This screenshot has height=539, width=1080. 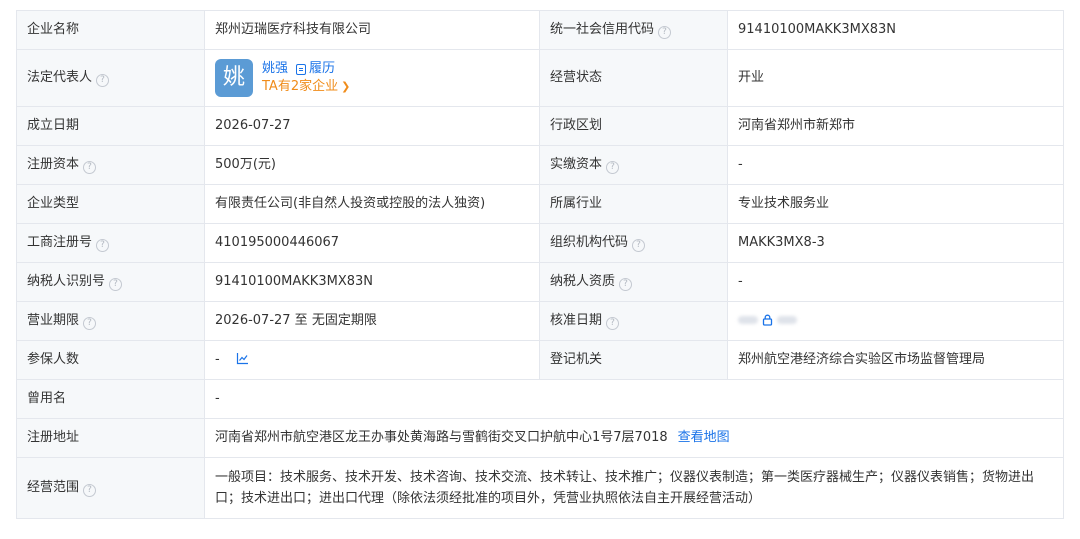 I want to click on label-former-name: 曾用名, so click(x=110, y=399).